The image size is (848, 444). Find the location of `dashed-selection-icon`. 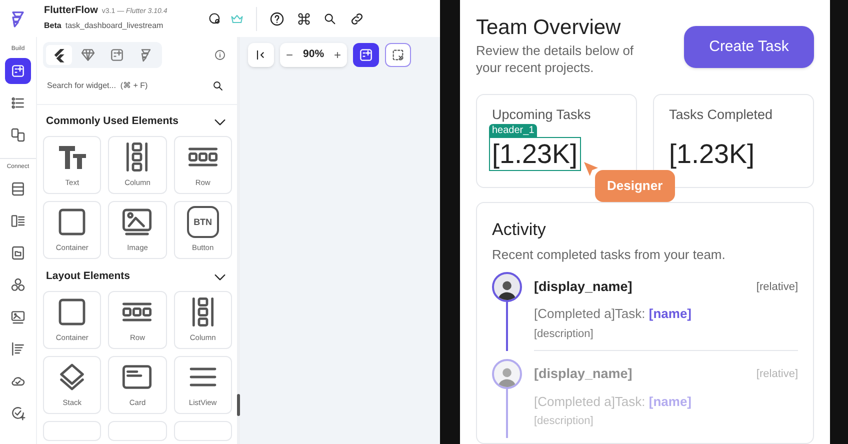

dashed-selection-icon is located at coordinates (398, 55).